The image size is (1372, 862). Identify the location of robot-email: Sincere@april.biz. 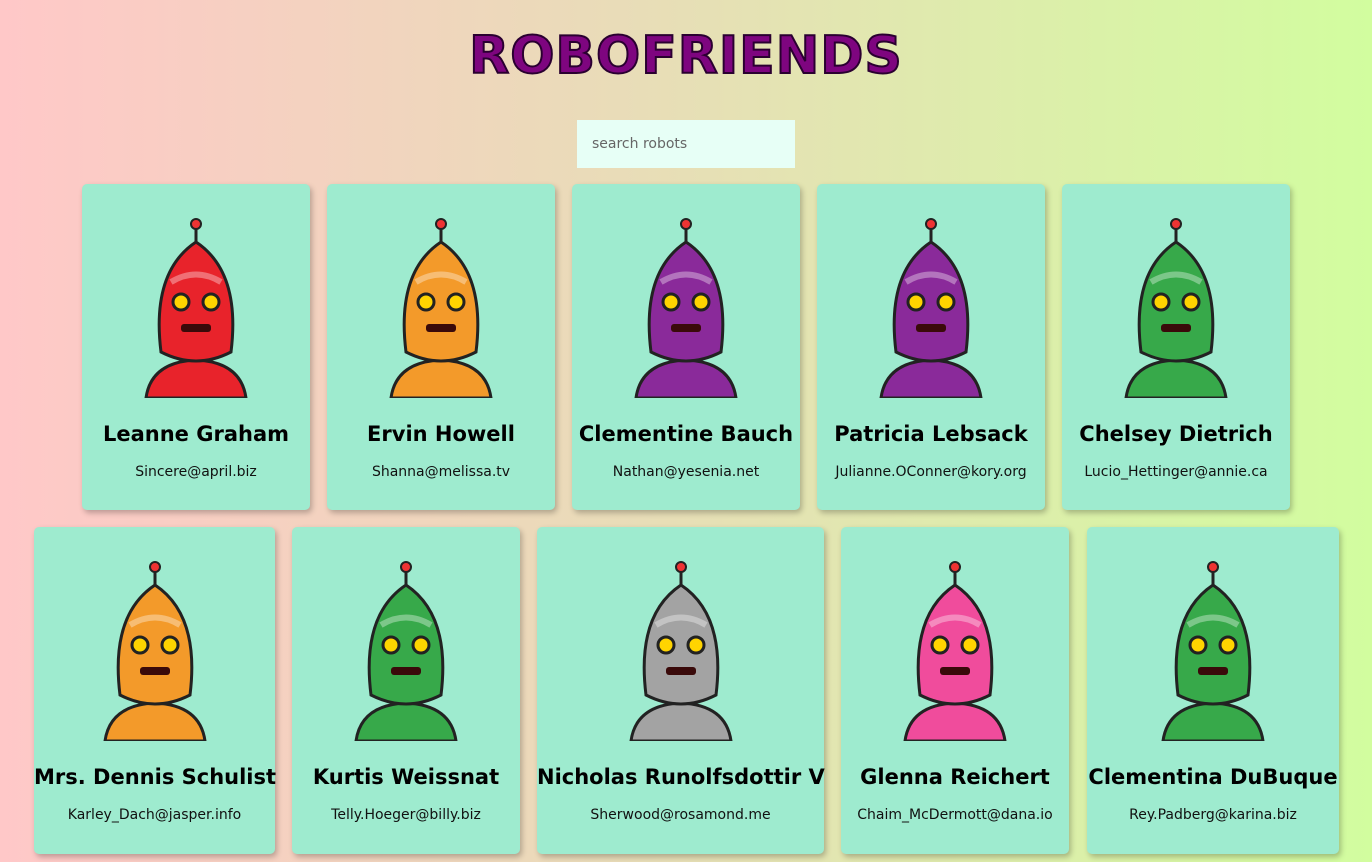
(196, 472).